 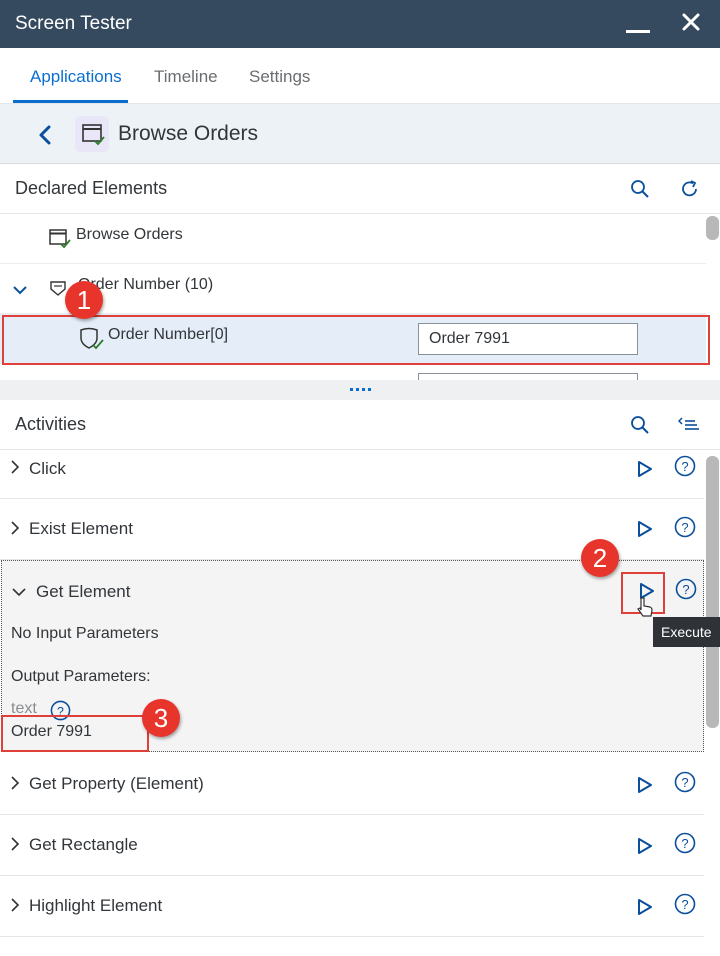 I want to click on activities-header: Activities, so click(x=360, y=425).